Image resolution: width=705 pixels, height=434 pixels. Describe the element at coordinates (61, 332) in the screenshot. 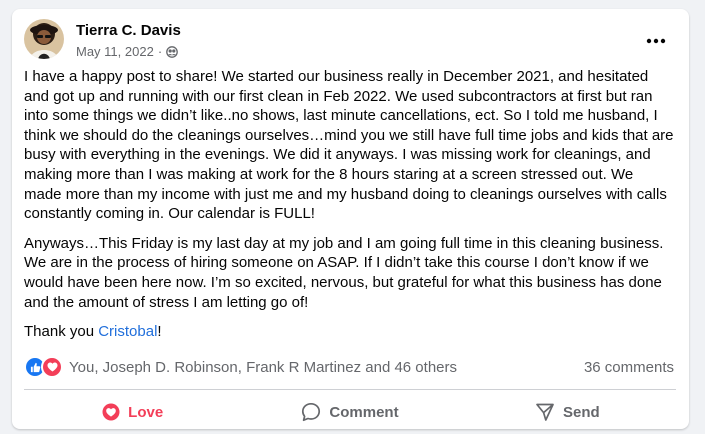

I see `thanks-prefix: Thank you` at that location.